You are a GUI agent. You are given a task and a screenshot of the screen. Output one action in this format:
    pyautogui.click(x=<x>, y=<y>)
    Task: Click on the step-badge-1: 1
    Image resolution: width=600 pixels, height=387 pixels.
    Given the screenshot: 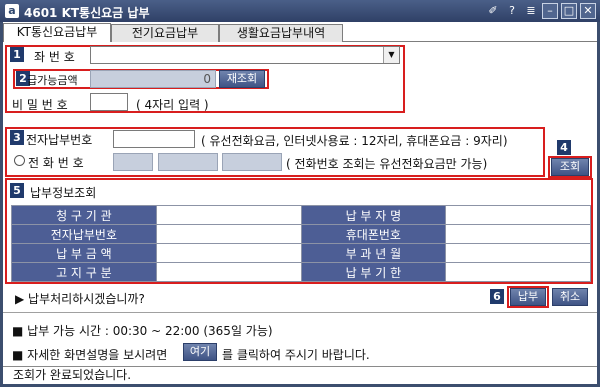 What is the action you would take?
    pyautogui.click(x=17, y=54)
    